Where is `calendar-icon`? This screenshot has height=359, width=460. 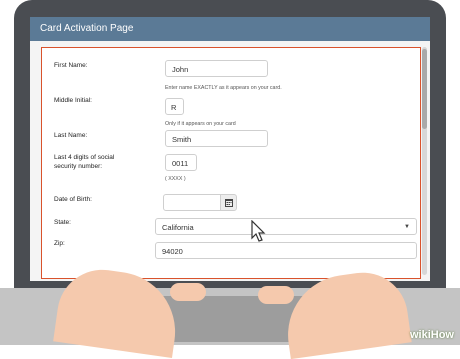 calendar-icon is located at coordinates (229, 203).